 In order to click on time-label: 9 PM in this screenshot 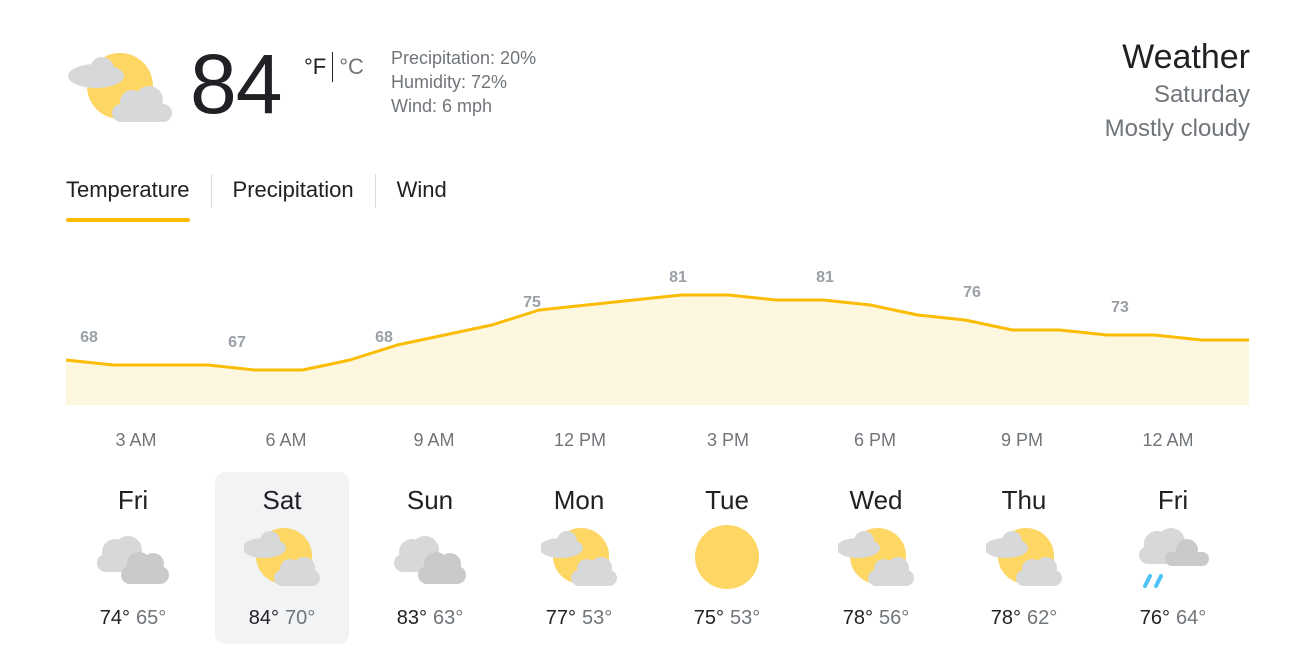, I will do `click(1021, 440)`.